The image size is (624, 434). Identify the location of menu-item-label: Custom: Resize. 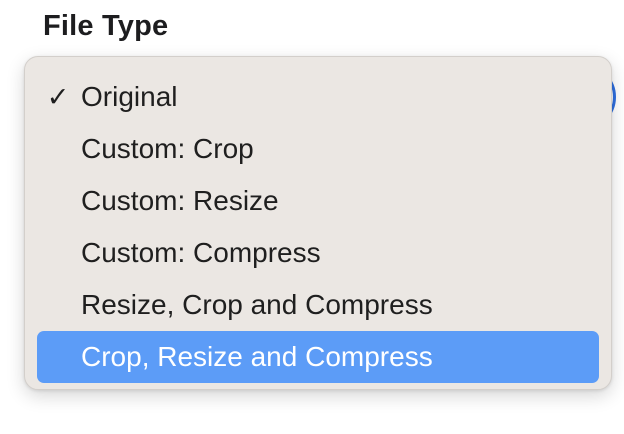
(180, 200).